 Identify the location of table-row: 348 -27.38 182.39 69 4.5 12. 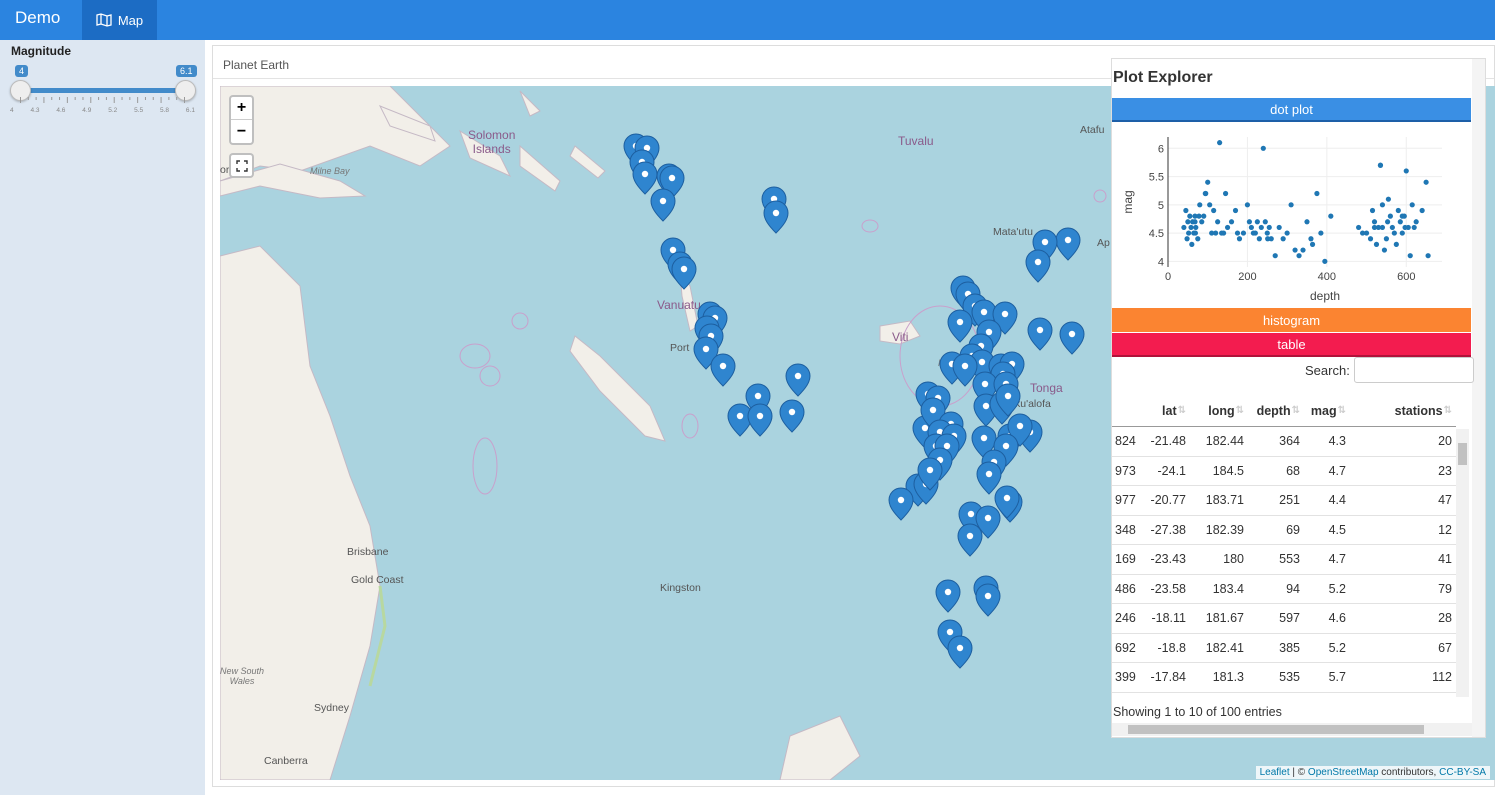
(1284, 530).